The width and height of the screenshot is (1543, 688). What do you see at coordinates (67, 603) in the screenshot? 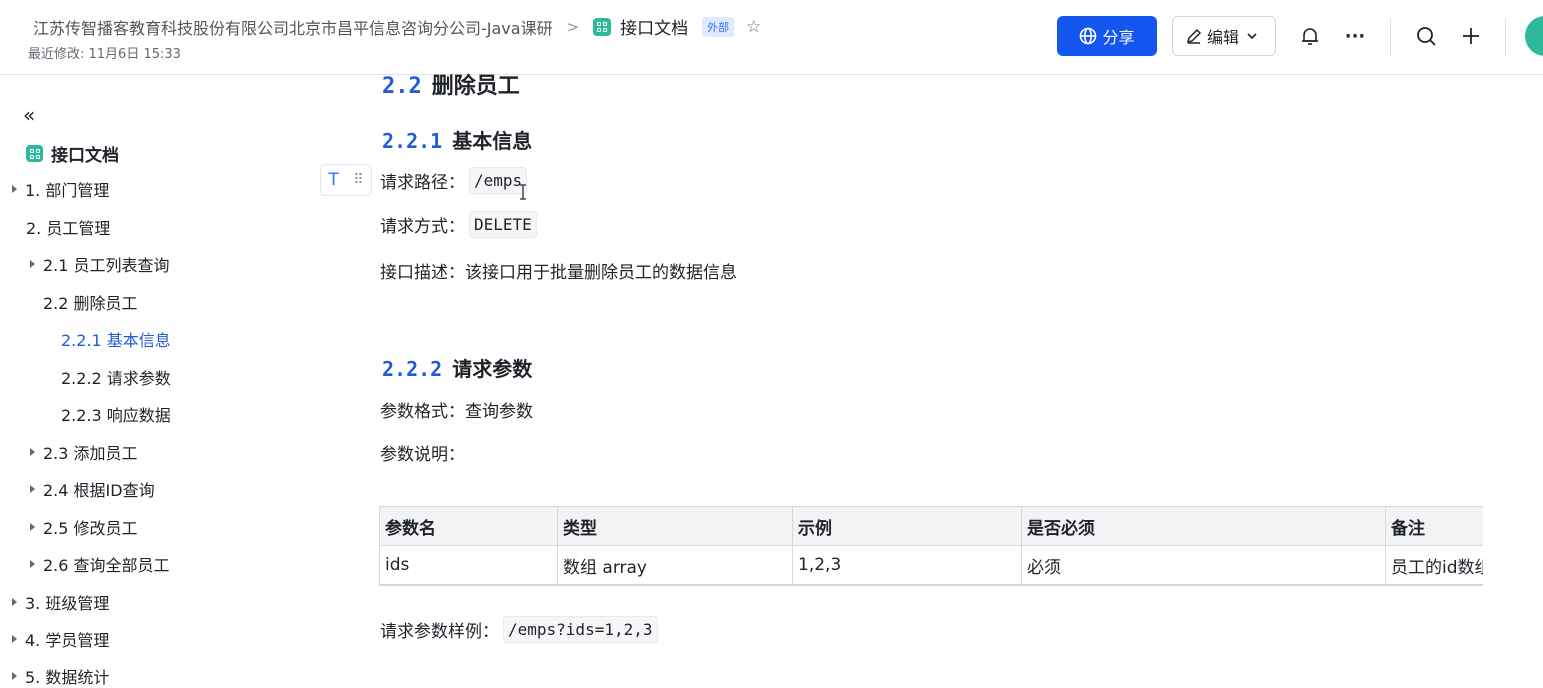
I see `nav-label: 3. 班级管理` at bounding box center [67, 603].